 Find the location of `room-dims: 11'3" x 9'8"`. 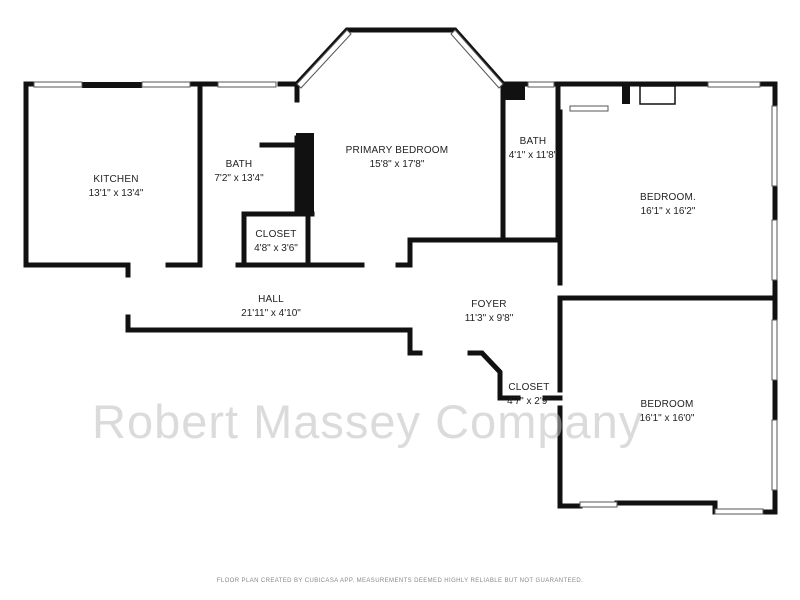

room-dims: 11'3" x 9'8" is located at coordinates (489, 318).